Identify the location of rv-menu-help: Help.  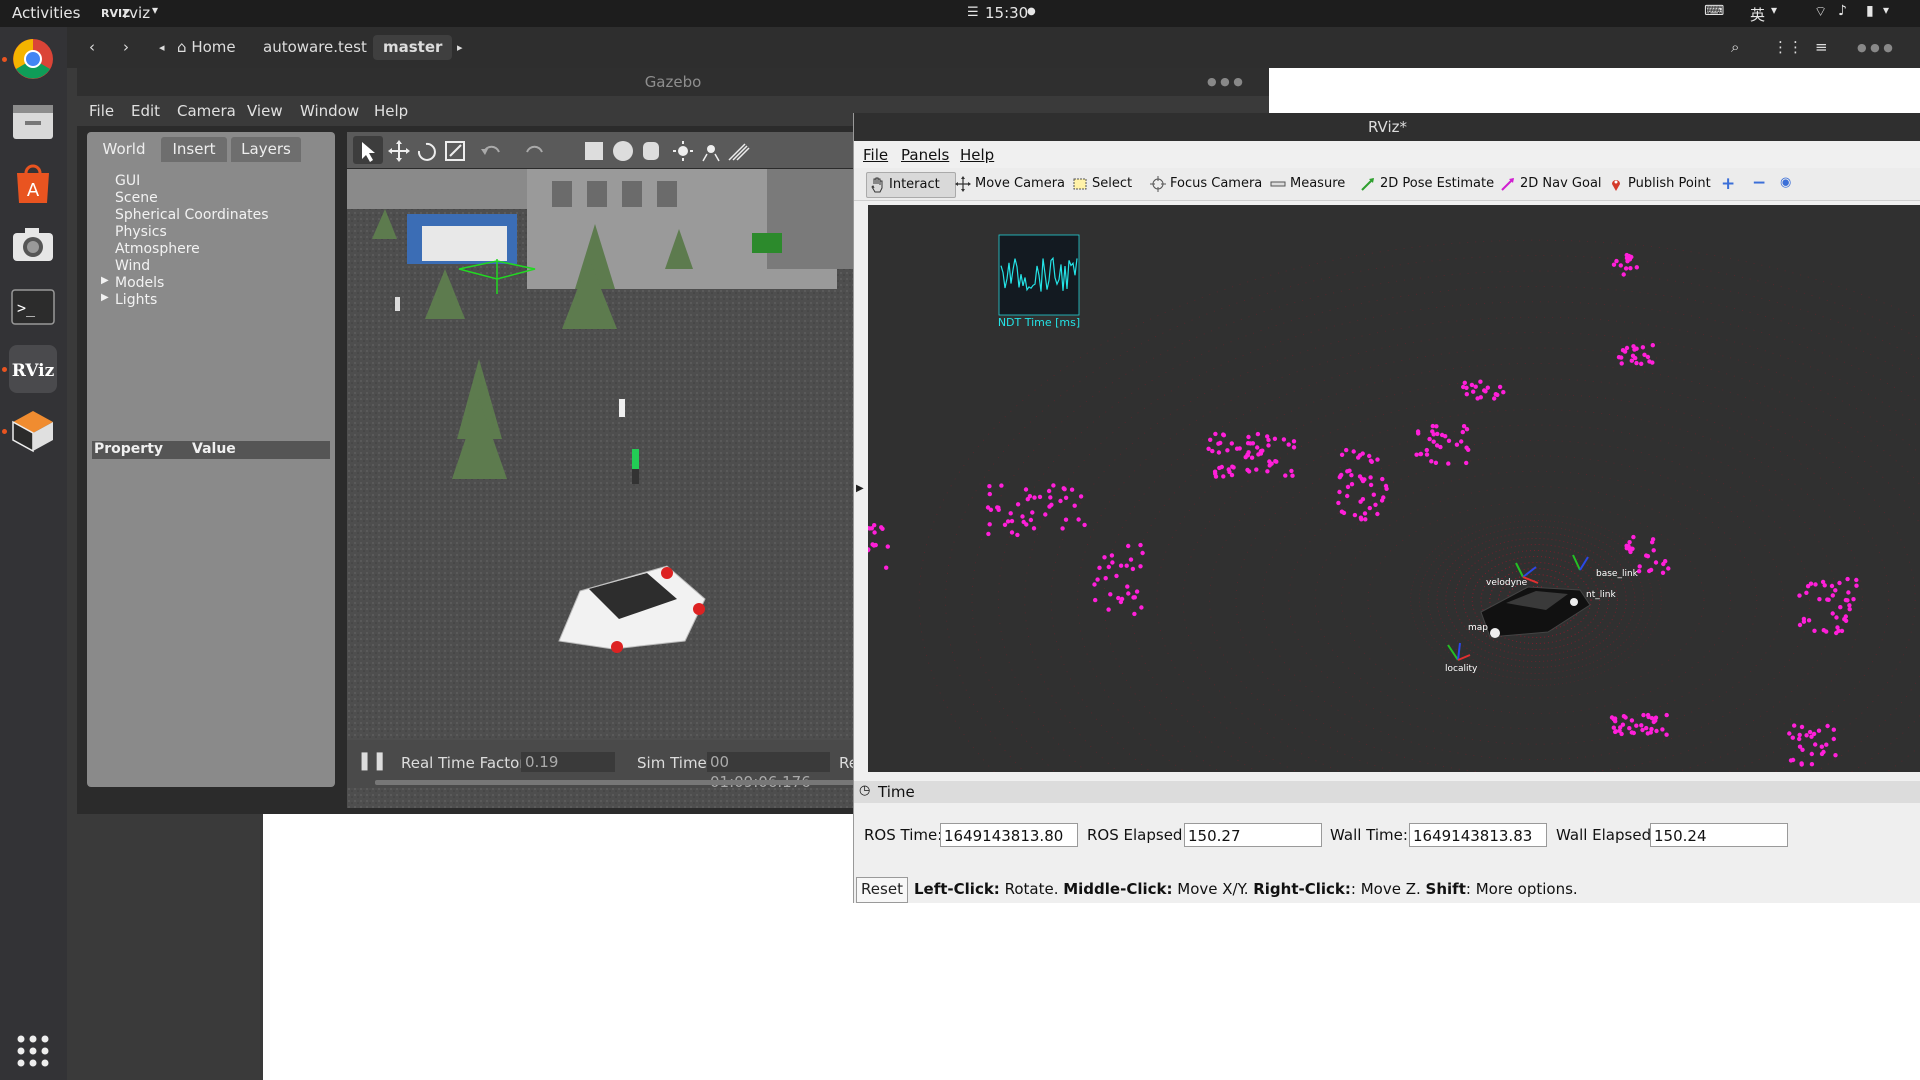
(977, 155).